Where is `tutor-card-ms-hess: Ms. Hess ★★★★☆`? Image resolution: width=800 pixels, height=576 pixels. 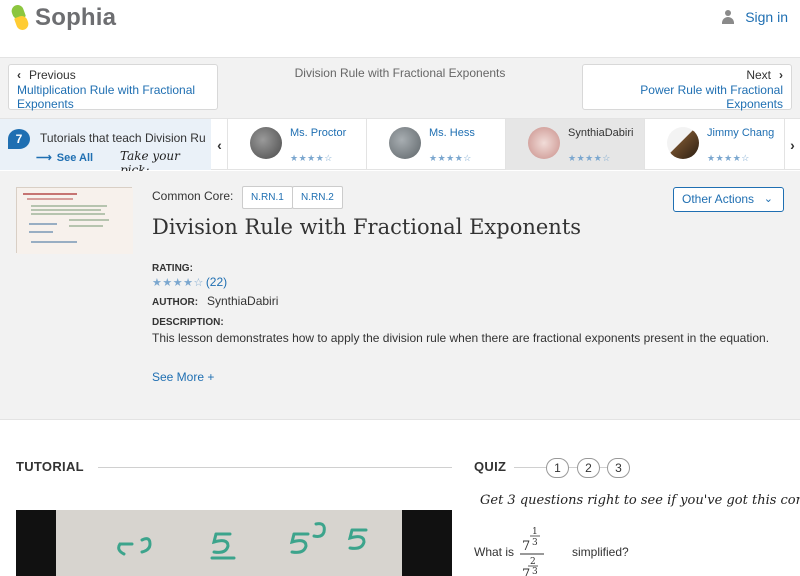
tutor-card-ms-hess: Ms. Hess ★★★★☆ is located at coordinates (436, 144).